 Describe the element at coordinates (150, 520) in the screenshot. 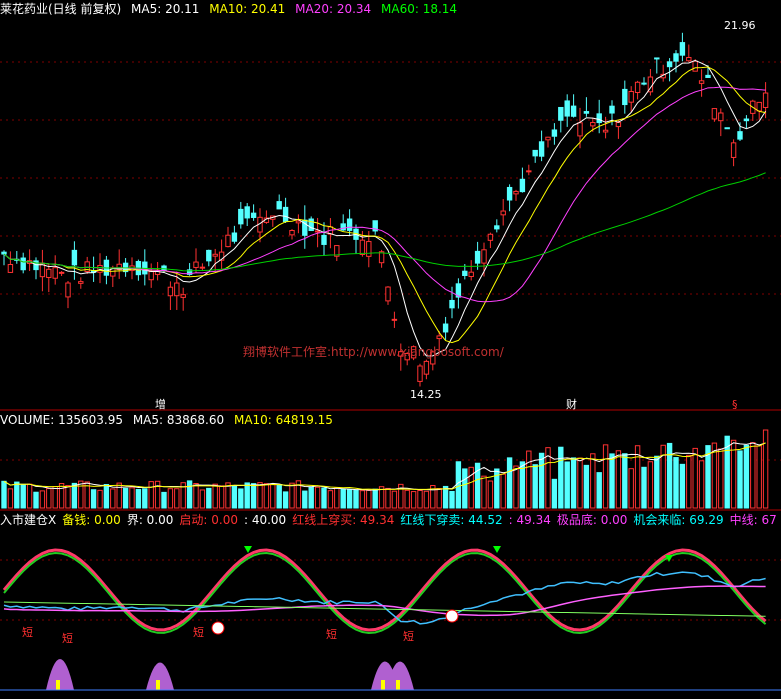

I see `indicator-label: 界: 0.00` at that location.